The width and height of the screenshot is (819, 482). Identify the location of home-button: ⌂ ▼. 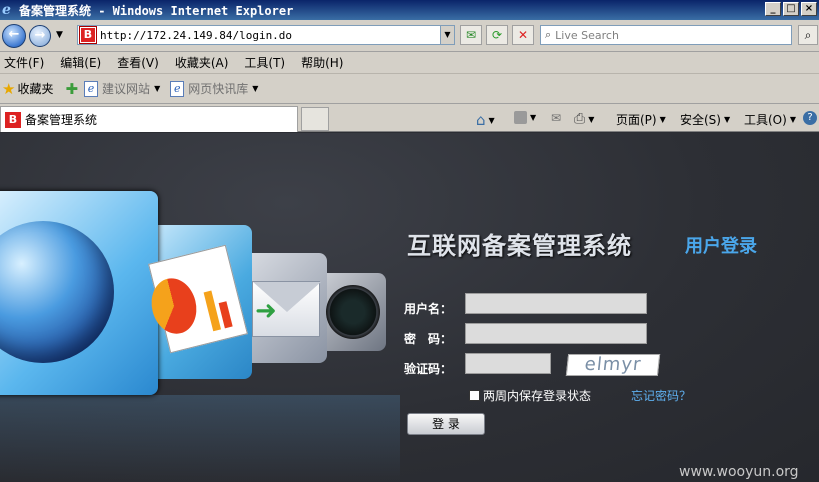
(485, 120).